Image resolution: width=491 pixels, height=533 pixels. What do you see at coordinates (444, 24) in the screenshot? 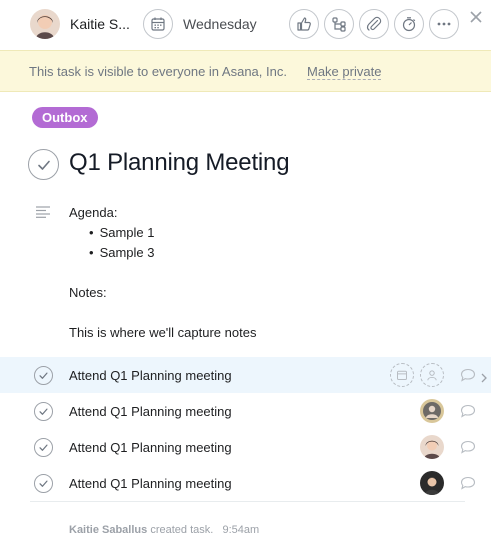
I see `more-icon` at bounding box center [444, 24].